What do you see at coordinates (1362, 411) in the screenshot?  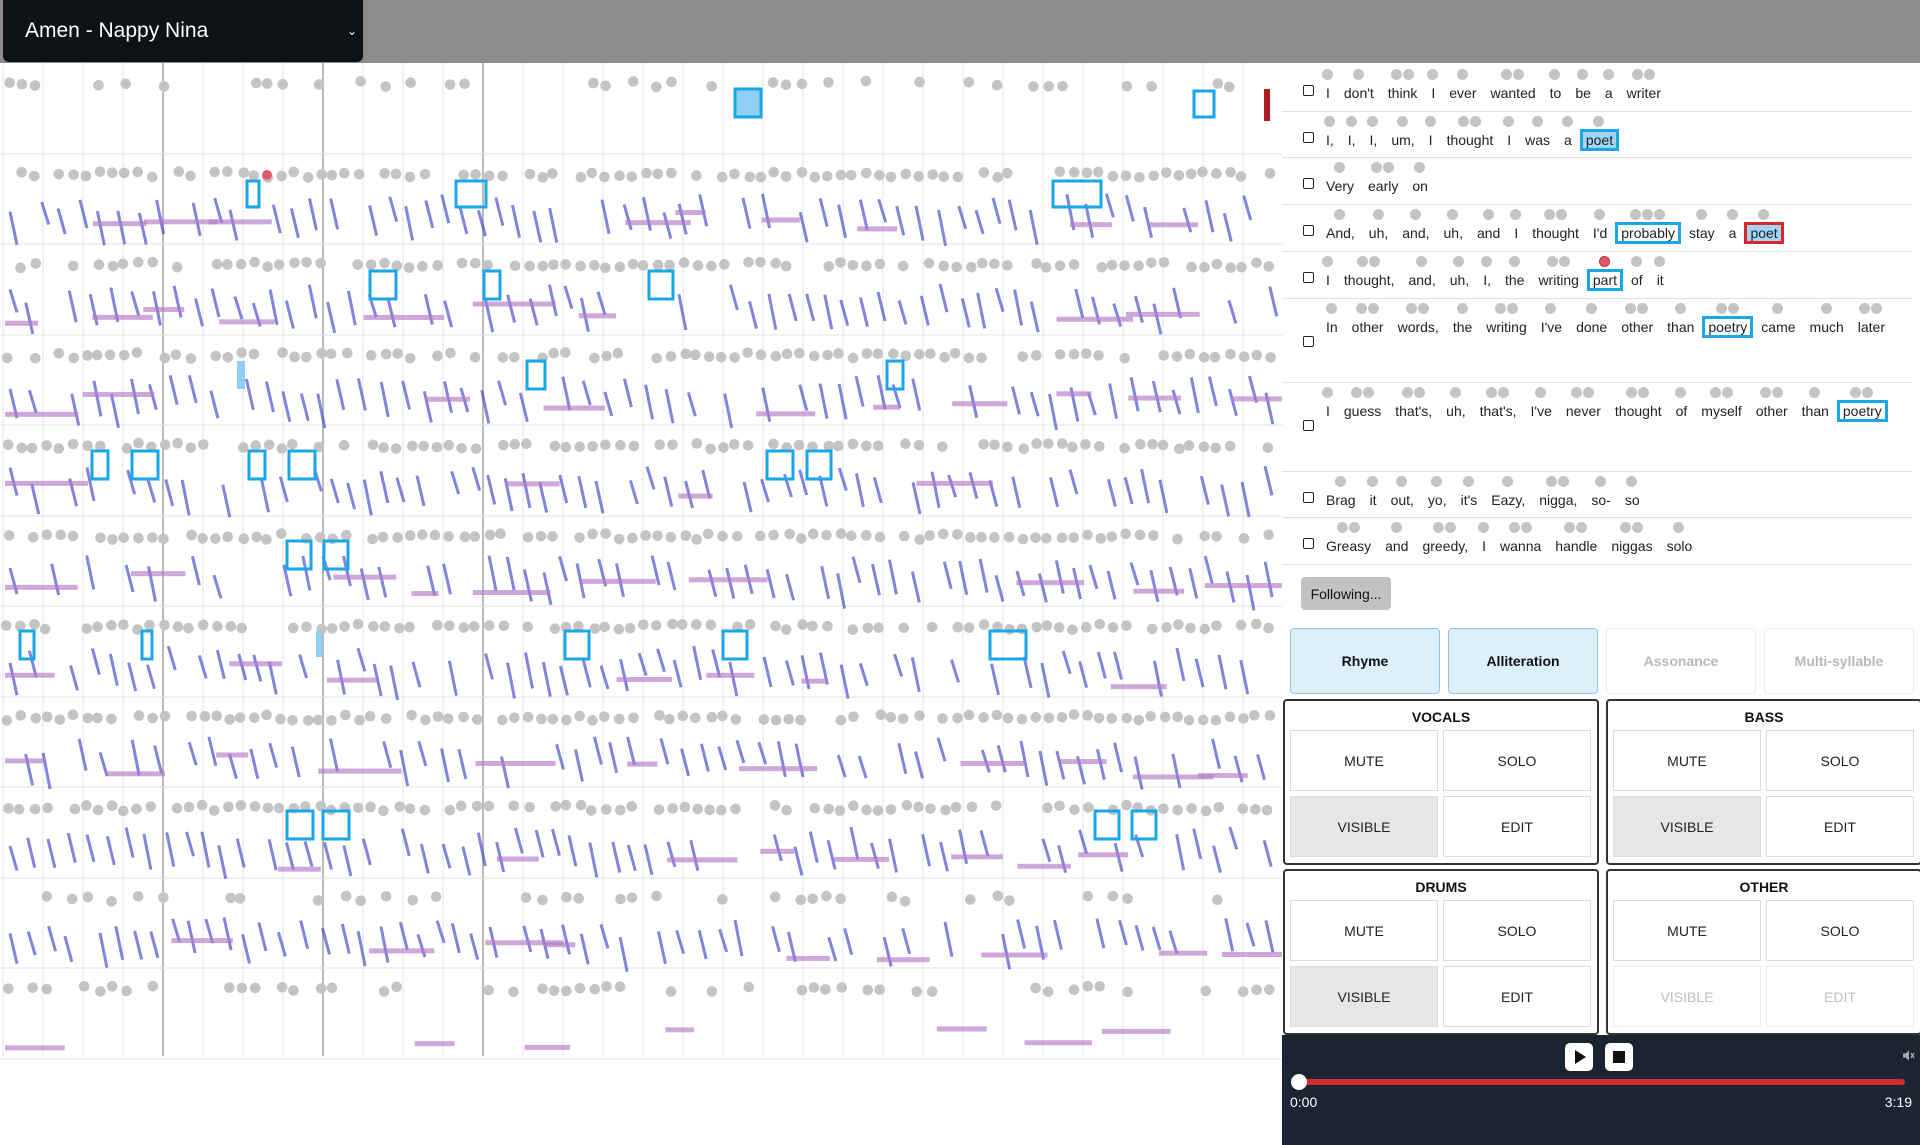 I see `lyric-word: guess` at bounding box center [1362, 411].